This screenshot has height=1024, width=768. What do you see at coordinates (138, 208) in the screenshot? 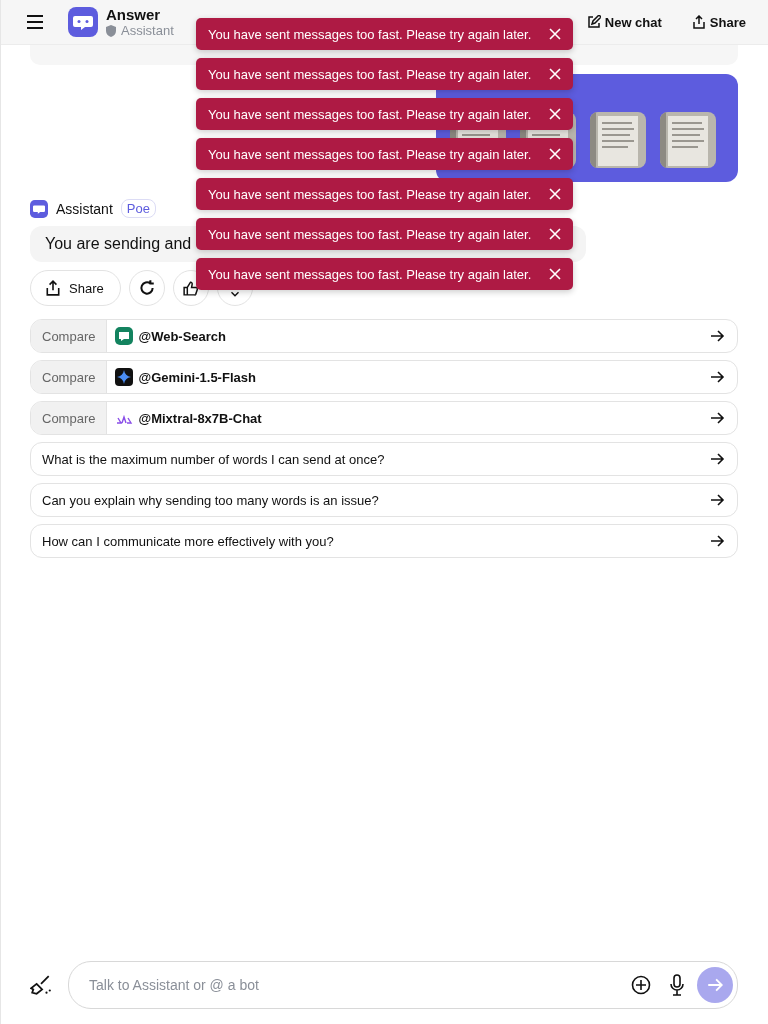
I see `platform-badge: Poe` at bounding box center [138, 208].